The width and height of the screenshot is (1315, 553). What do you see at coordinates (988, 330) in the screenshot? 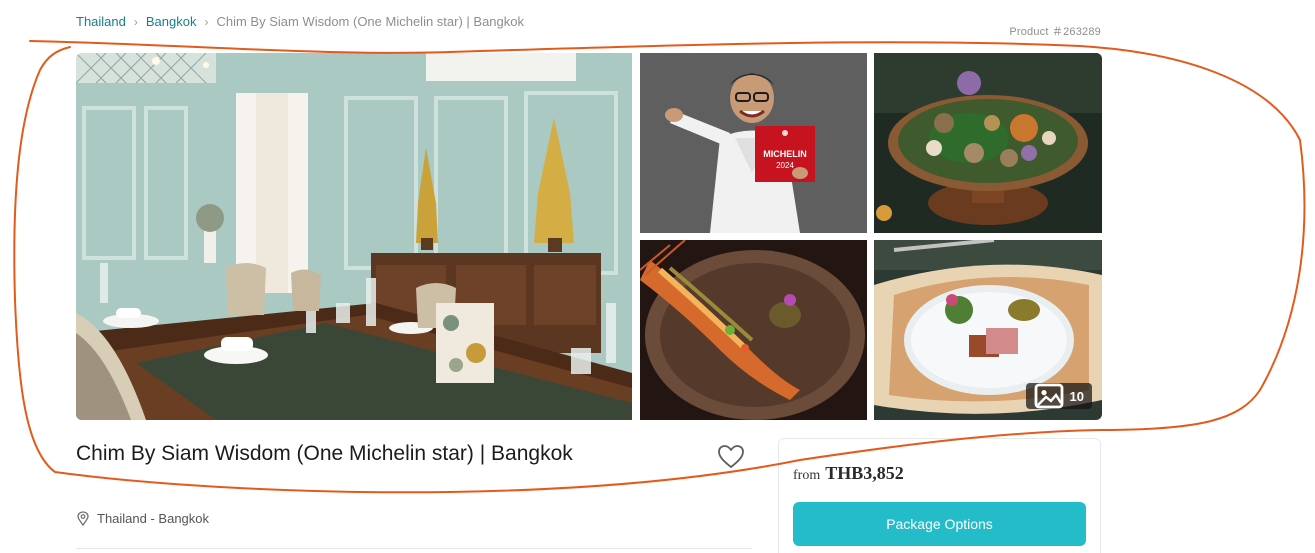
I see `gallery-photo-duck: 10` at bounding box center [988, 330].